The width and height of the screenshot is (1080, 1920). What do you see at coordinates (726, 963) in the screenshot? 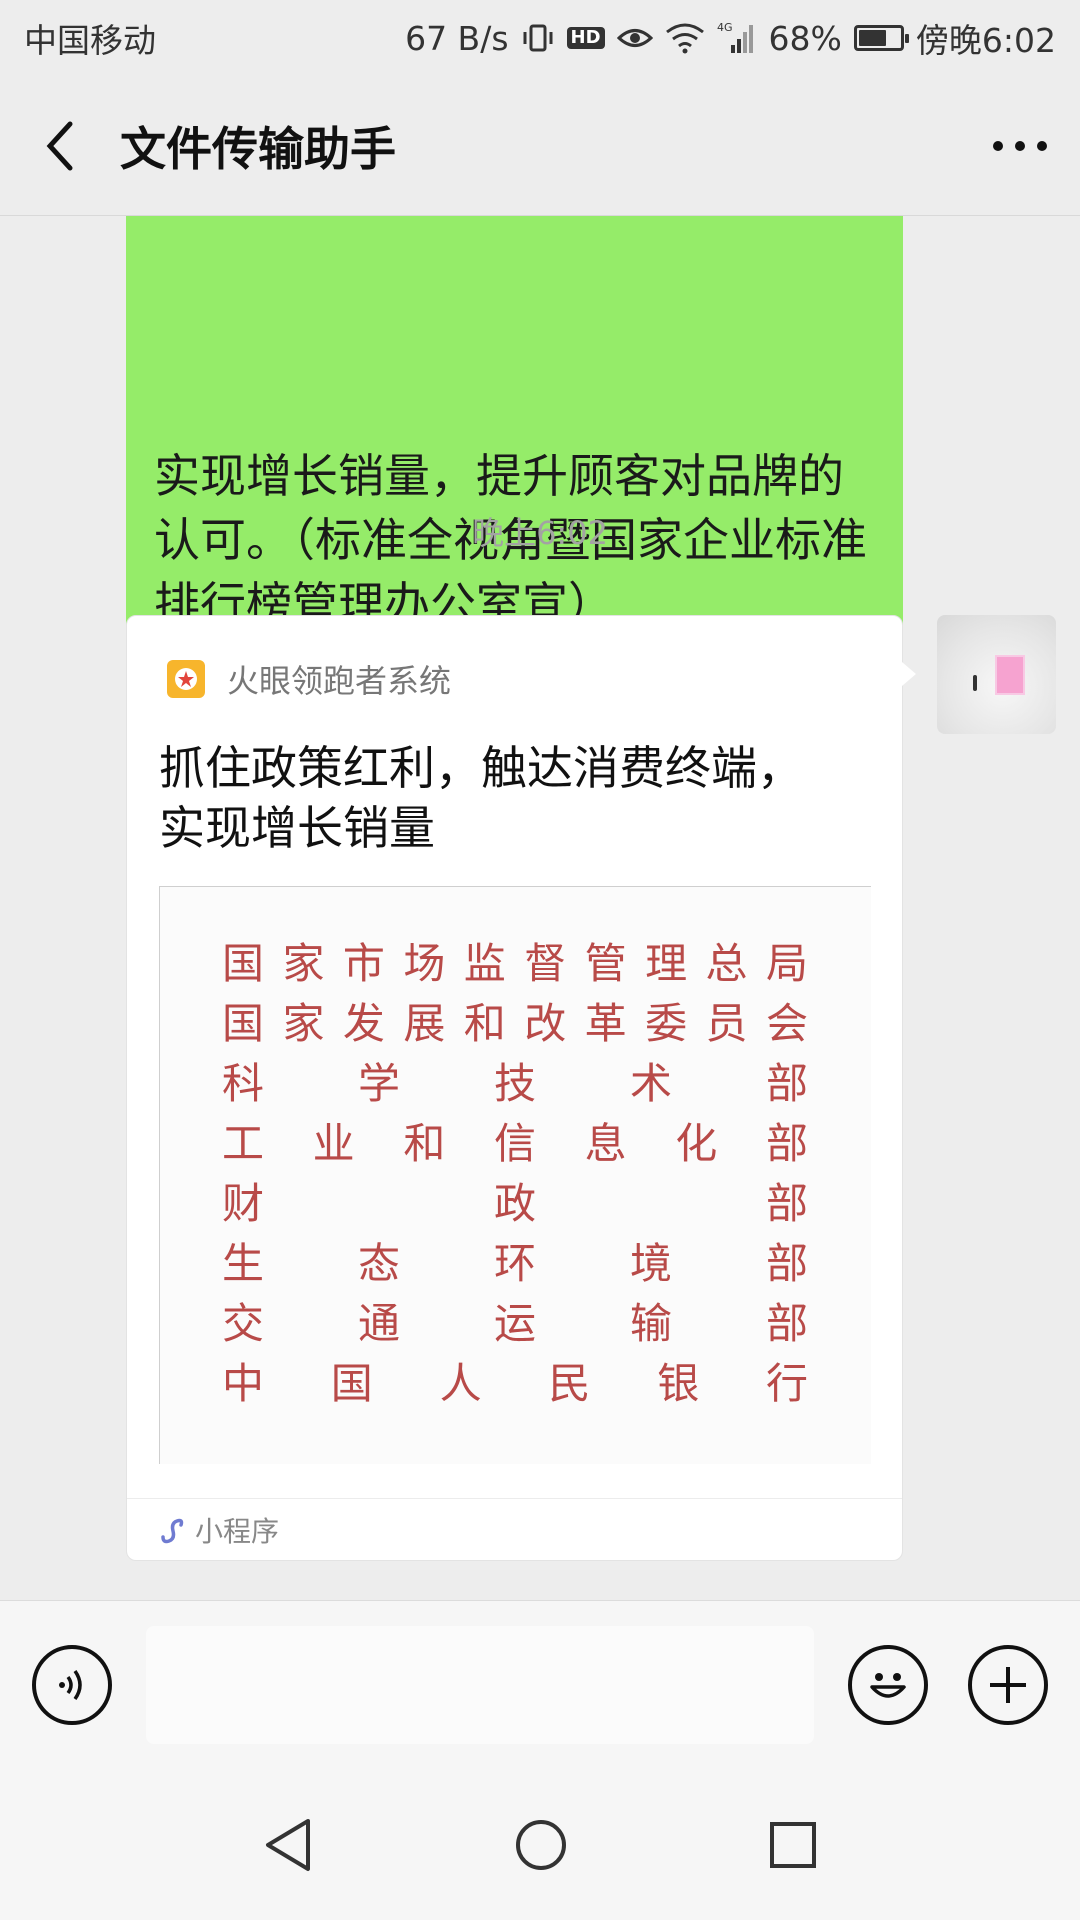
I see `agency-char: 总` at bounding box center [726, 963].